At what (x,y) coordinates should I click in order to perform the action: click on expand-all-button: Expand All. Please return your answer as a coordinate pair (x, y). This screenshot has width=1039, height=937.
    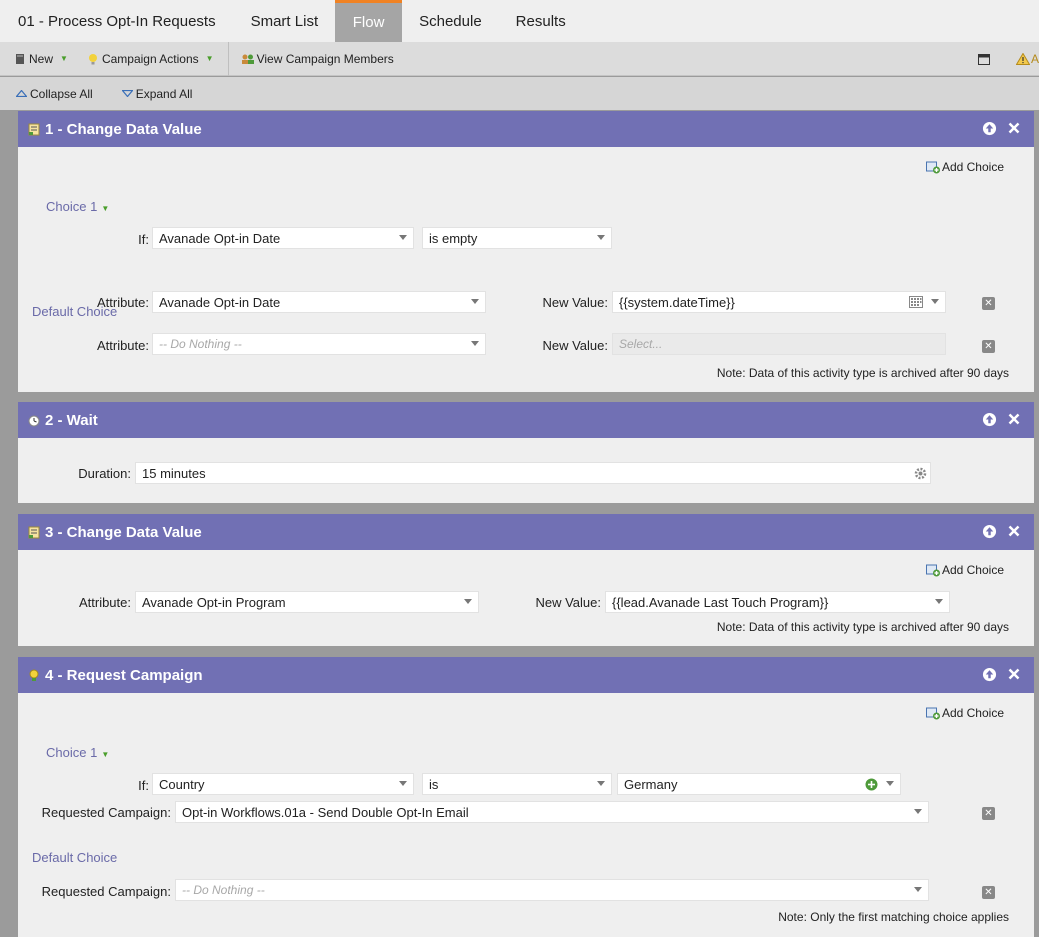
    Looking at the image, I should click on (156, 94).